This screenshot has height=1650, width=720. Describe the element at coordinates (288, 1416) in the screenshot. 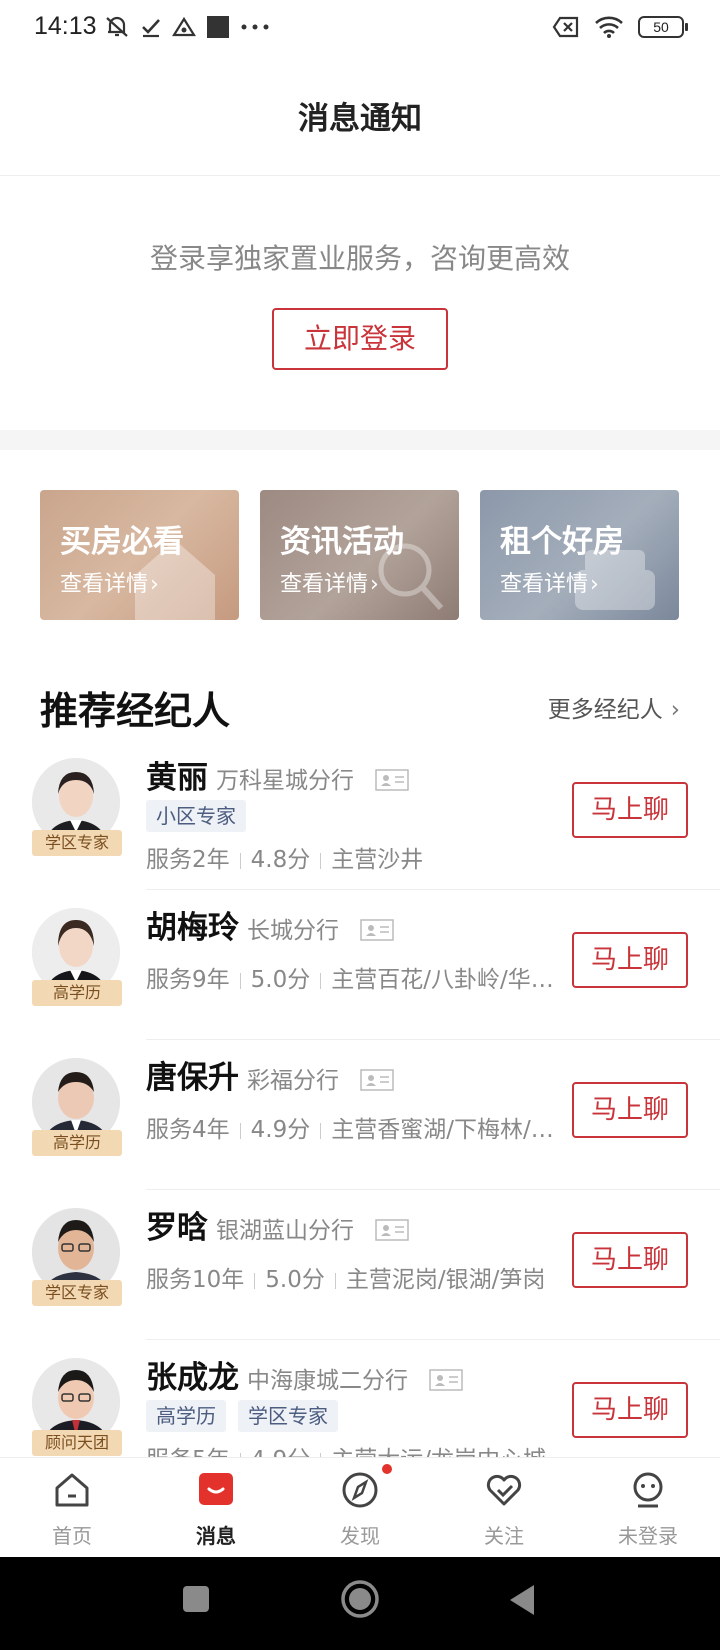

I see `agent-tag: 学区专家` at that location.